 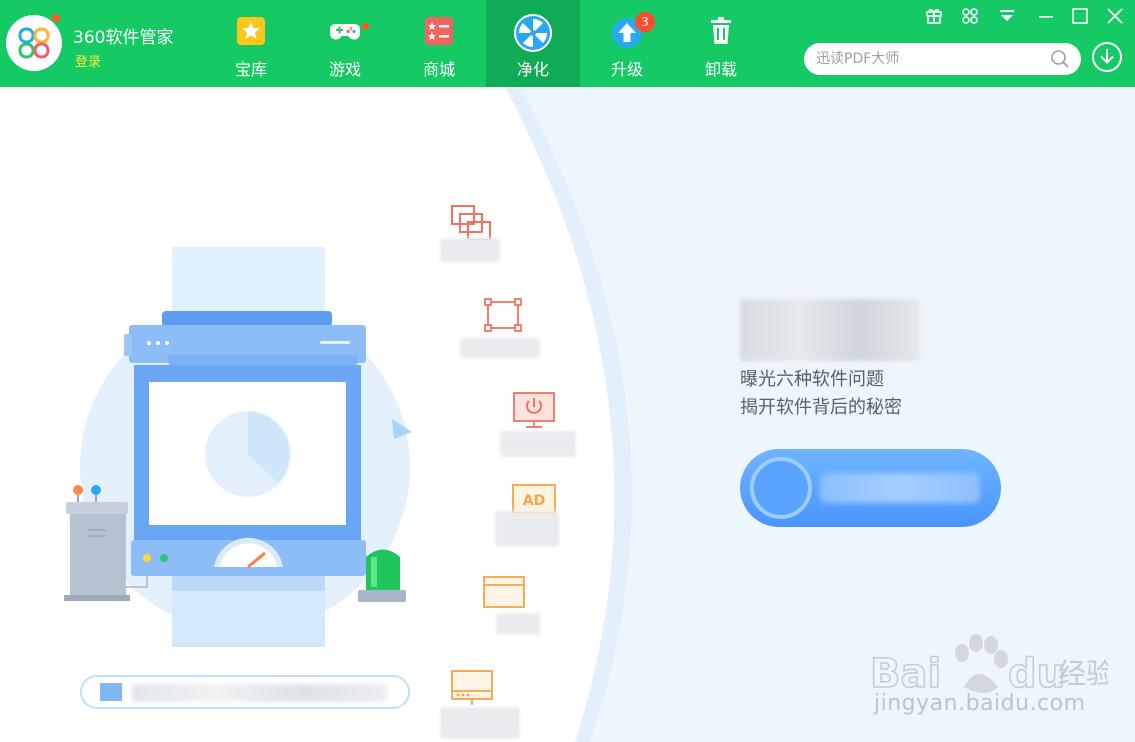 What do you see at coordinates (534, 410) in the screenshot?
I see `power-monitor-icon` at bounding box center [534, 410].